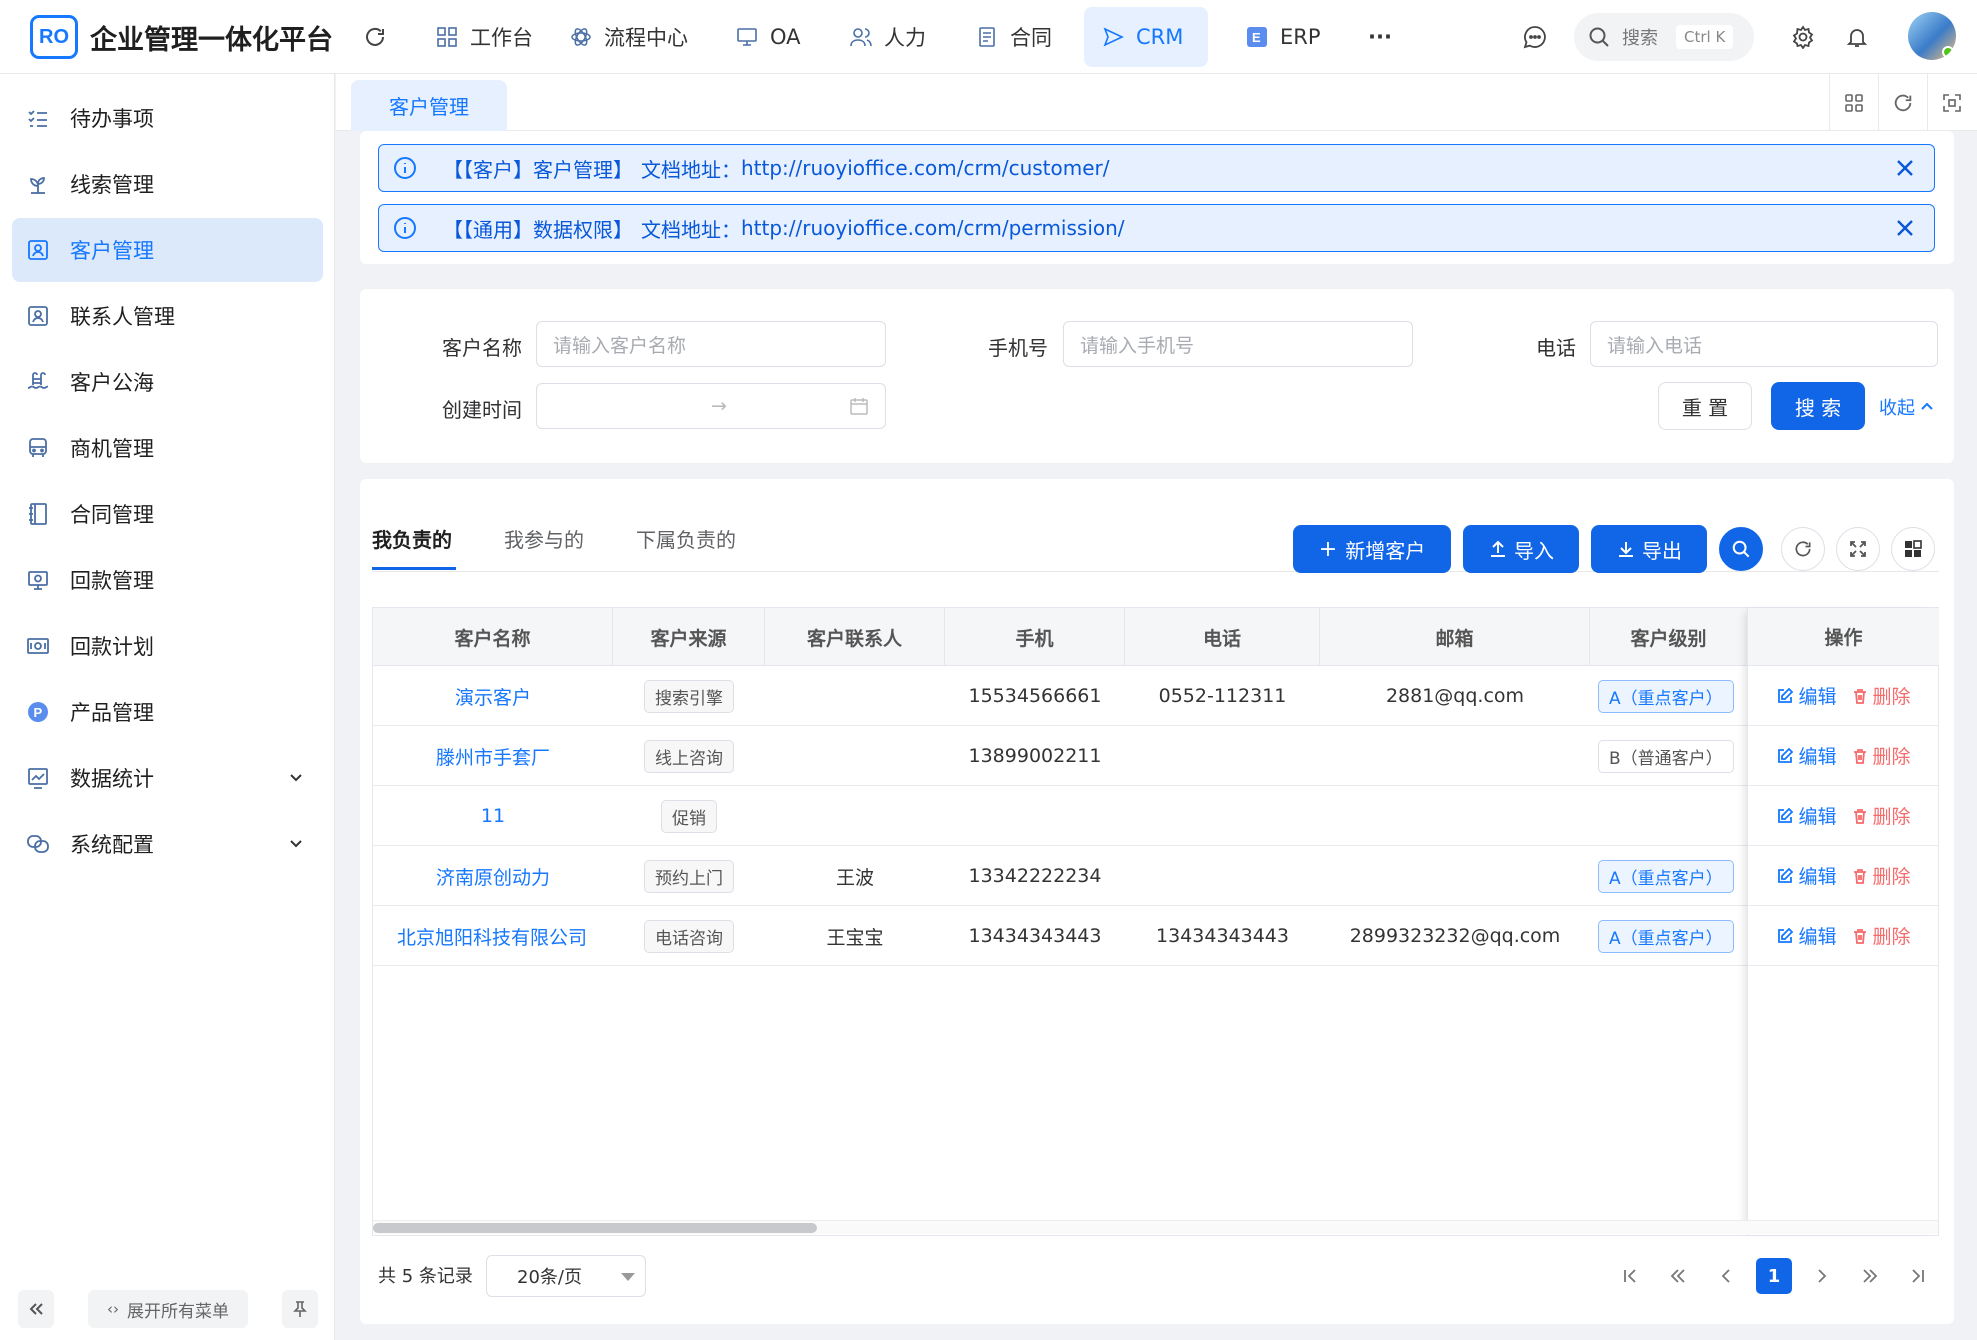  Describe the element at coordinates (425, 1276) in the screenshot. I see `total-records: 共 5 条记录` at that location.